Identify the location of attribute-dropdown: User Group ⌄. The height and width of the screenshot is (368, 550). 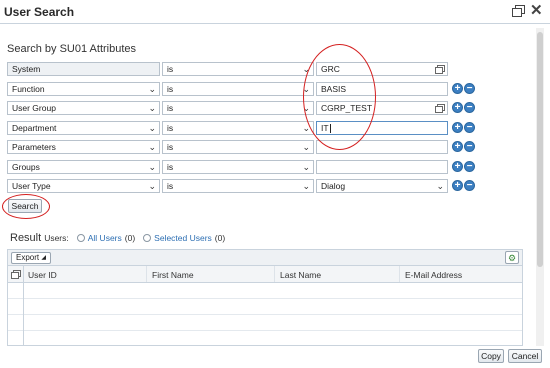
(83, 108).